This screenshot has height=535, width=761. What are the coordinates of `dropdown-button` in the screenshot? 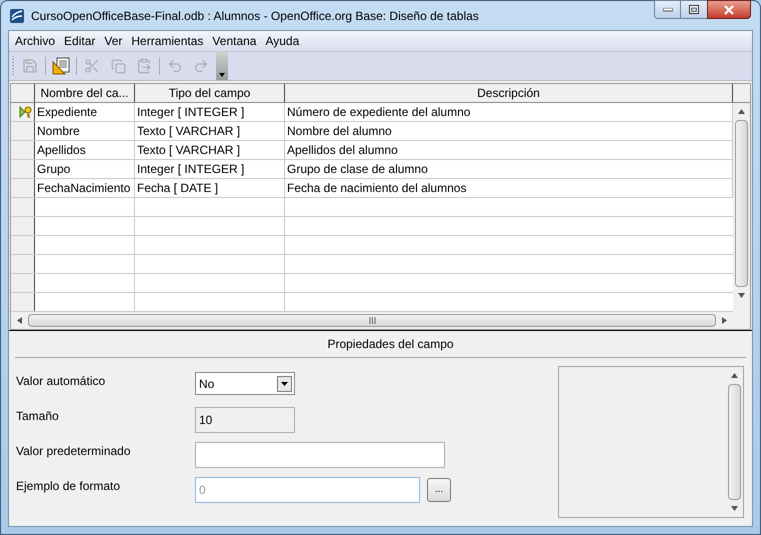 It's located at (284, 384).